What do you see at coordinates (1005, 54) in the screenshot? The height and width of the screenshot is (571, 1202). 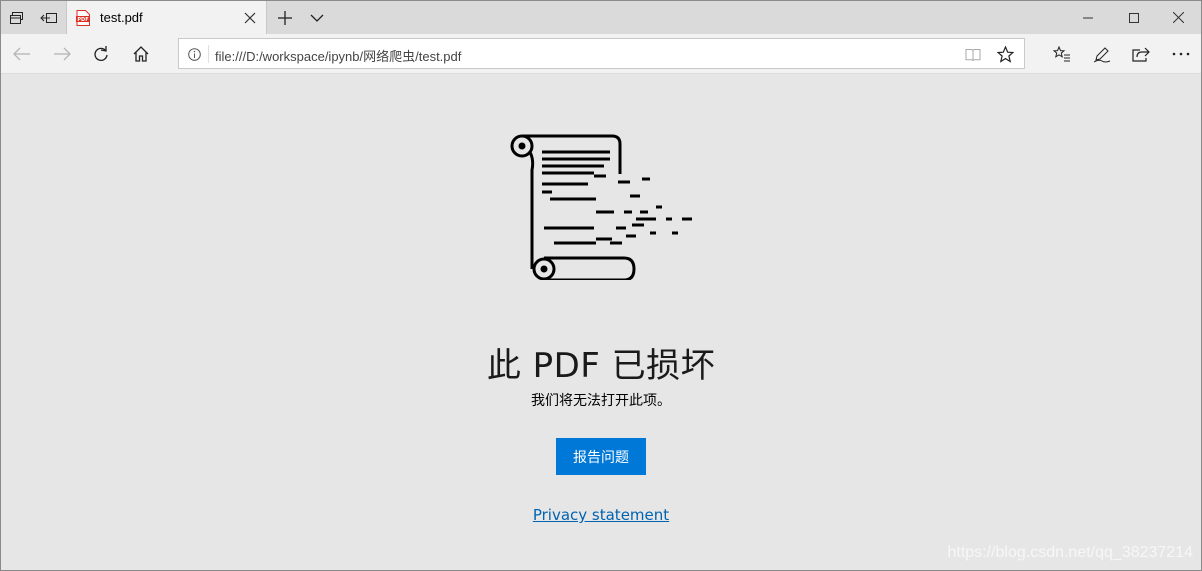 I see `star-icon` at bounding box center [1005, 54].